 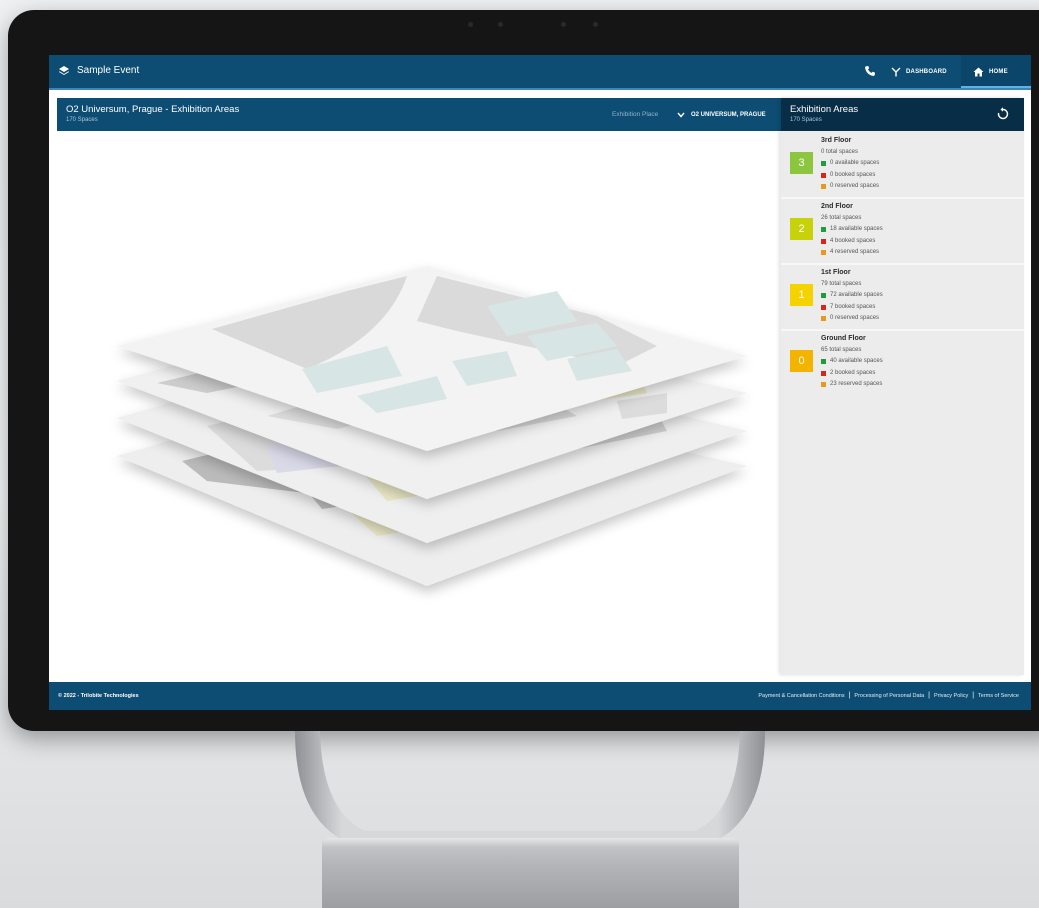 What do you see at coordinates (843, 338) in the screenshot?
I see `floor-name: Ground Floor` at bounding box center [843, 338].